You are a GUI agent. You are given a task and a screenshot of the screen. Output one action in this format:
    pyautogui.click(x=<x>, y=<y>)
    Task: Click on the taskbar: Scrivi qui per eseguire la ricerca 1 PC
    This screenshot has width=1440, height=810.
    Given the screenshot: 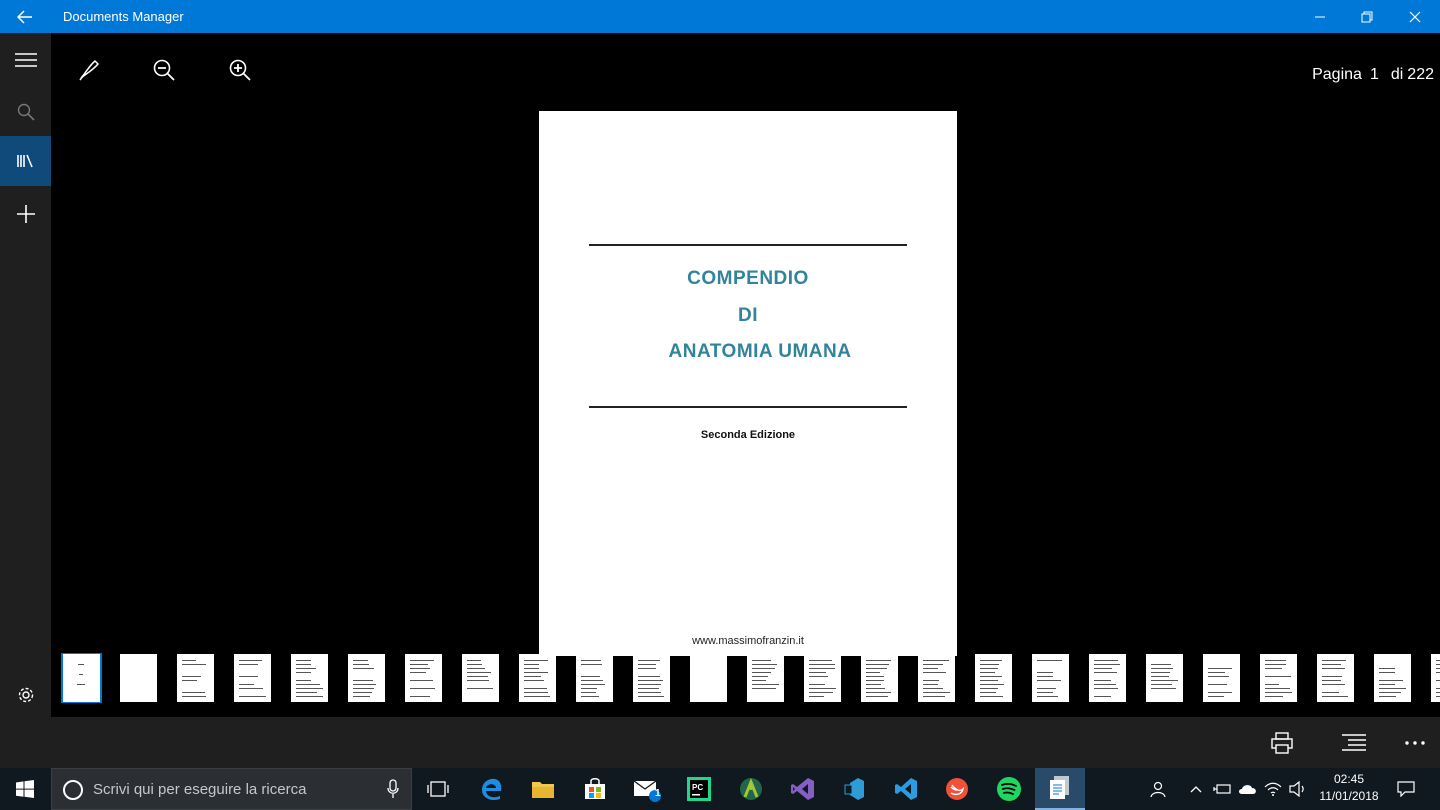 What is the action you would take?
    pyautogui.click(x=720, y=789)
    